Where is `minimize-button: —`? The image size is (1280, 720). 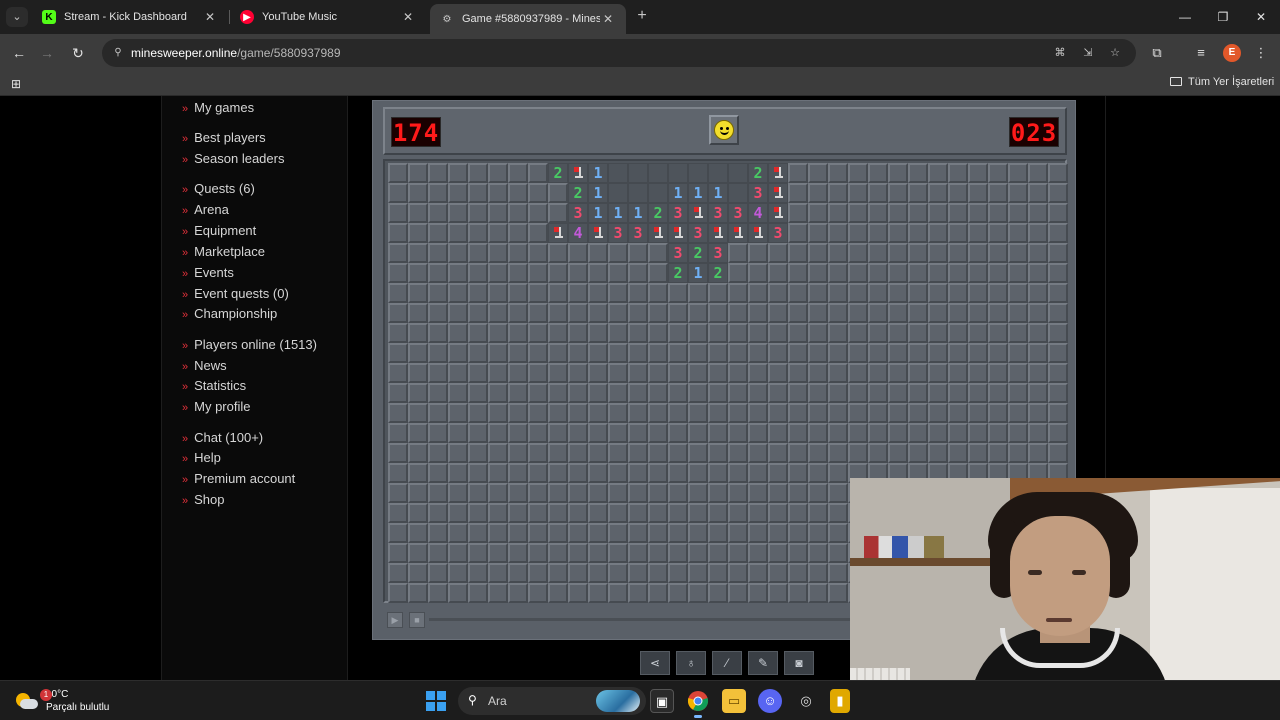
minimize-button: — is located at coordinates (1185, 17).